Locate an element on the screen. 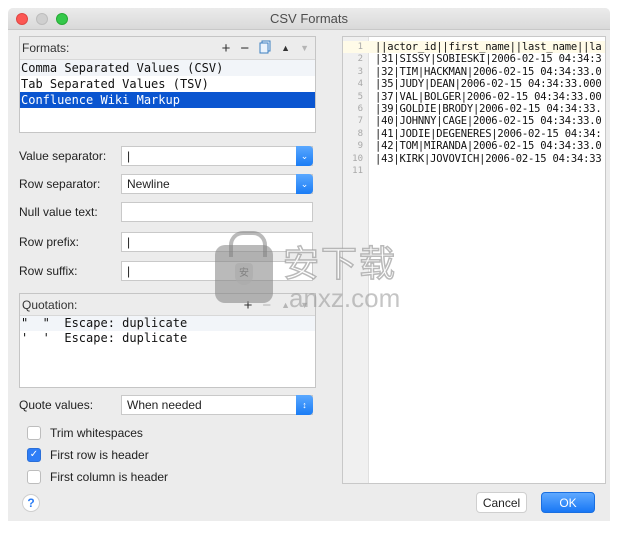 The image size is (629, 533). line-number: 4 is located at coordinates (360, 84).